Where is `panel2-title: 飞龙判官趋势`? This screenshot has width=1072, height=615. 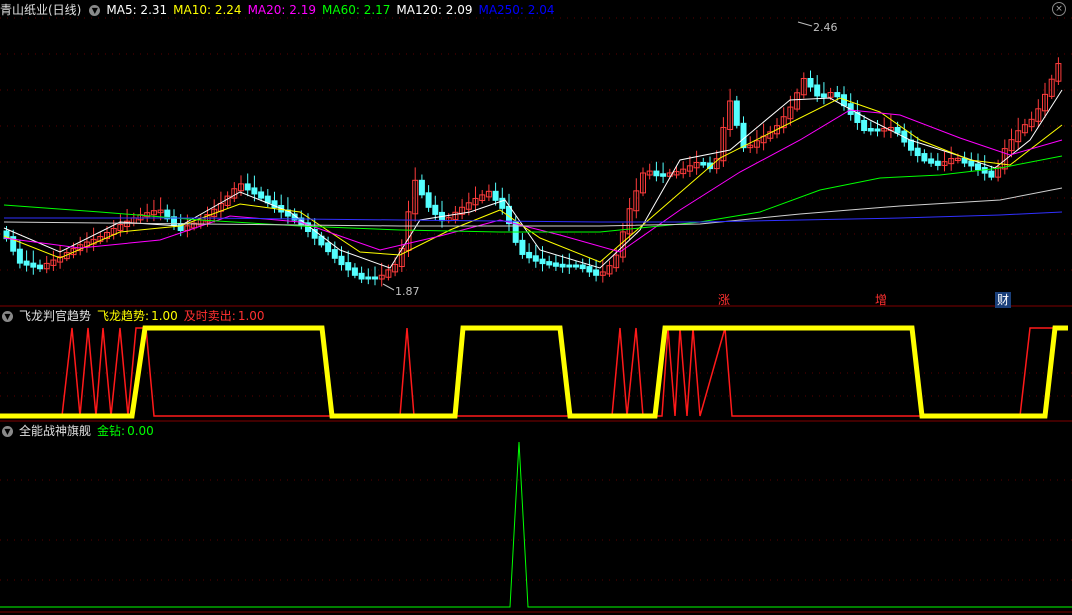 panel2-title: 飞龙判官趋势 is located at coordinates (55, 316).